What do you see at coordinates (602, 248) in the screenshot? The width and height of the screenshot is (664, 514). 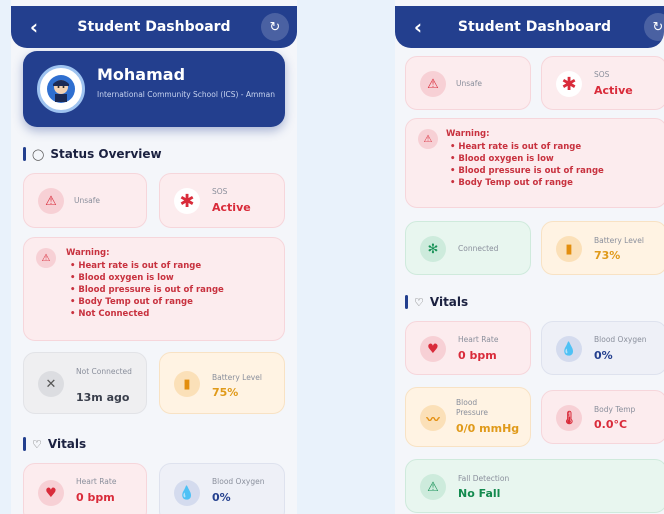 I see `battery-card: ▮ Battery Level 73%` at bounding box center [602, 248].